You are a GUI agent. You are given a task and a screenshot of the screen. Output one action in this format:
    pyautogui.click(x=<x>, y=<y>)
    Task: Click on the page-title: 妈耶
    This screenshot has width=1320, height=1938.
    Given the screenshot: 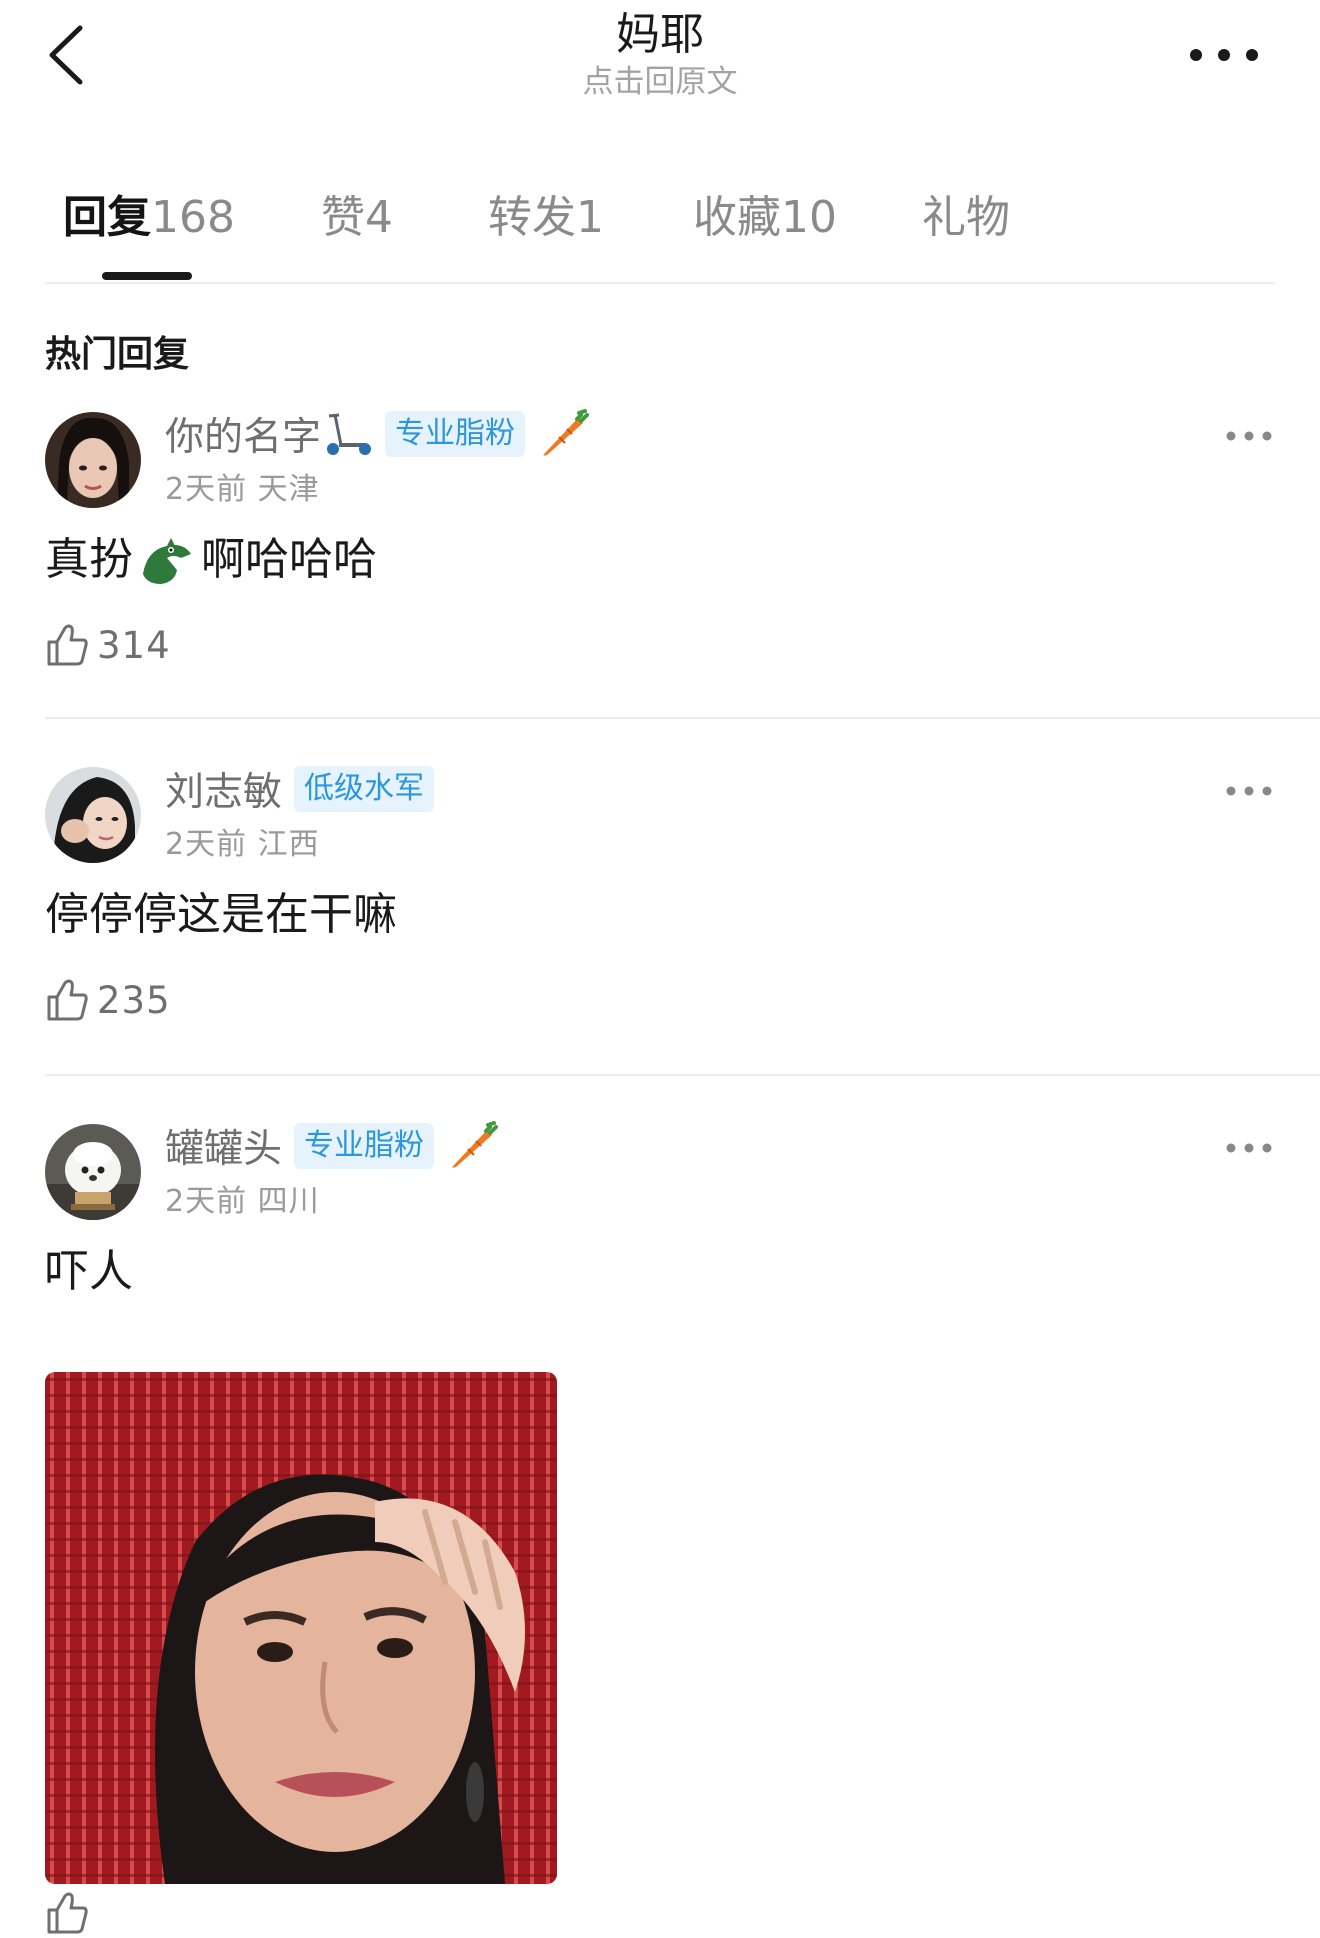 What is the action you would take?
    pyautogui.click(x=660, y=34)
    